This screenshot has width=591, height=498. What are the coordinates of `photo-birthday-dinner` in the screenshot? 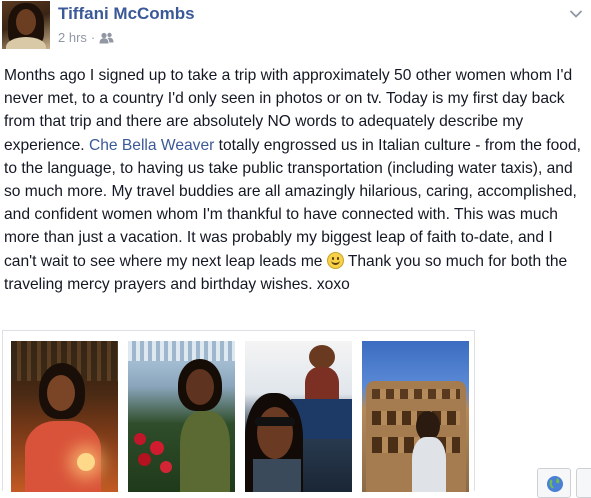 It's located at (64, 416).